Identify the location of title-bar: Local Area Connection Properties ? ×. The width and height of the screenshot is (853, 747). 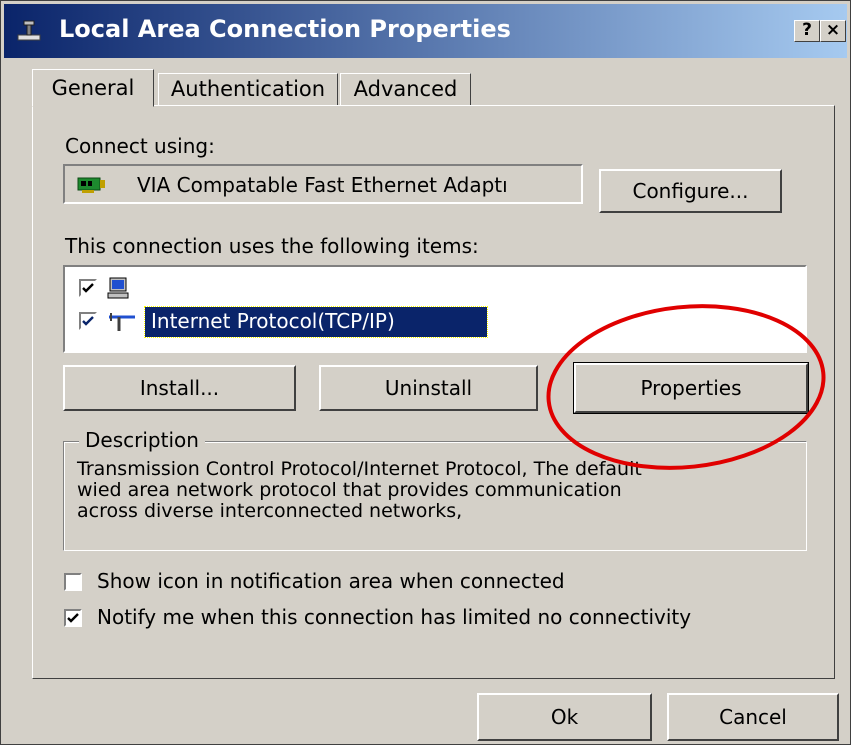
(425, 31).